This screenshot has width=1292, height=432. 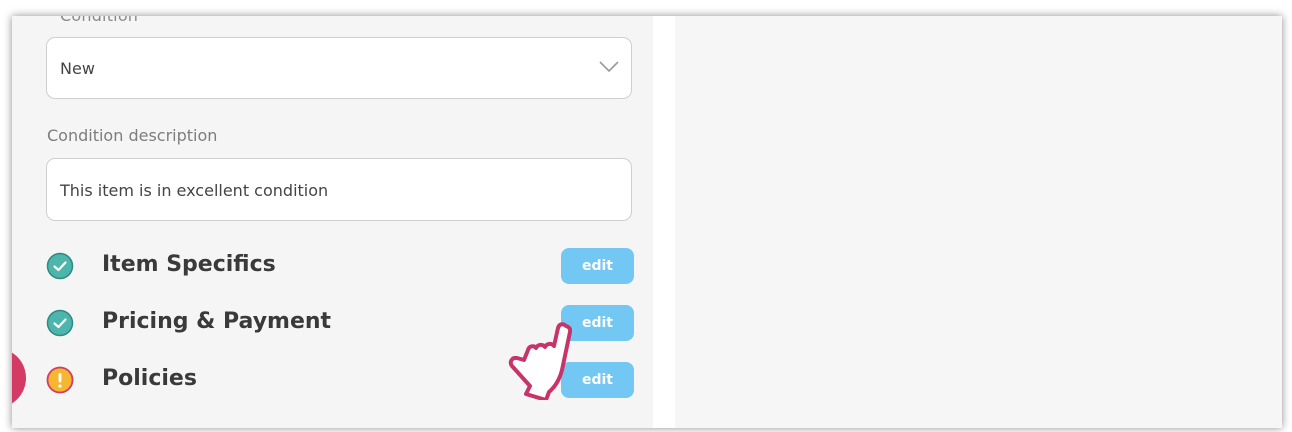 I want to click on chevron-down-icon, so click(x=609, y=67).